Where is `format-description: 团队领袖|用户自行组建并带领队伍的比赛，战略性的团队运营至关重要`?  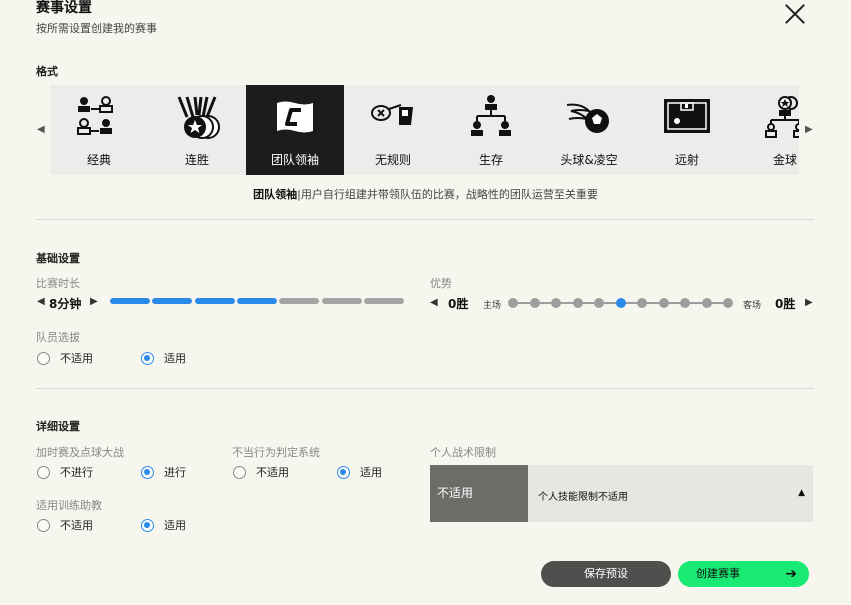 format-description: 团队领袖|用户自行组建并带领队伍的比赛，战略性的团队运营至关重要 is located at coordinates (425, 194).